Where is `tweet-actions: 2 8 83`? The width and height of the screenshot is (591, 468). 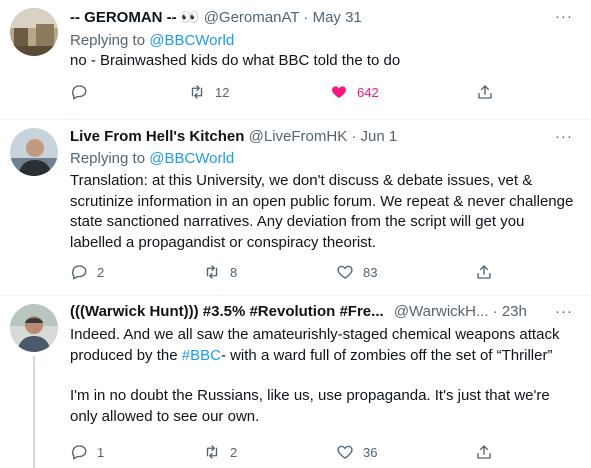
tweet-actions: 2 8 83 is located at coordinates (305, 272).